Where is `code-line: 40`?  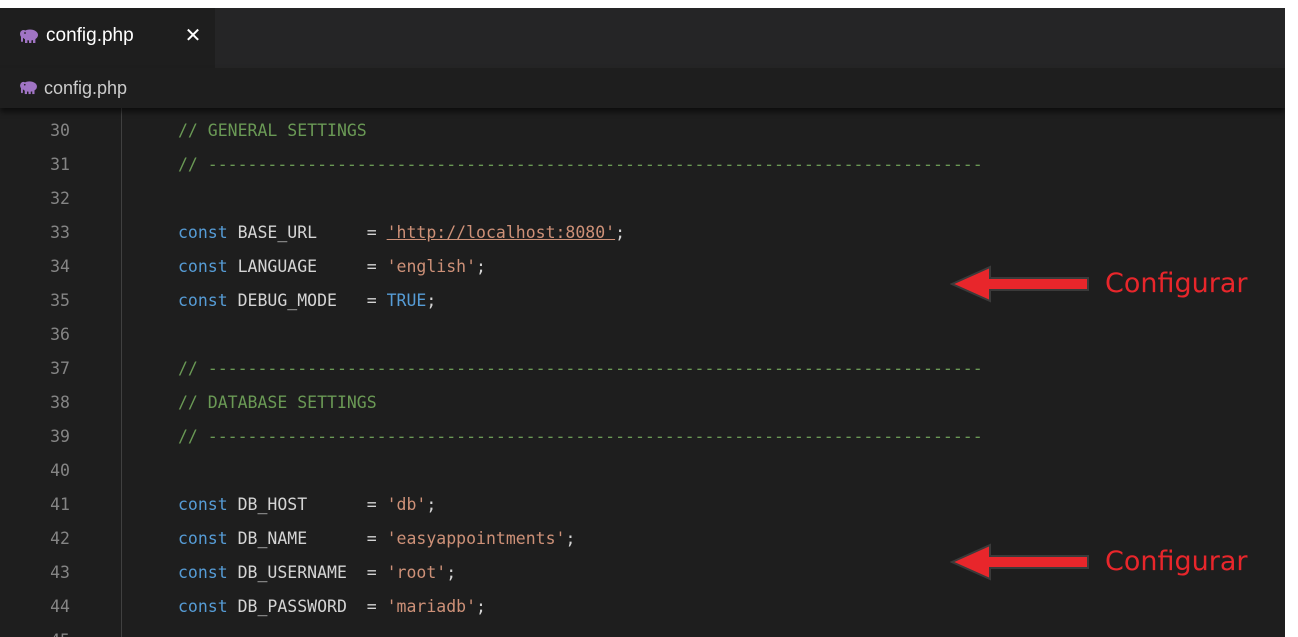
code-line: 40 is located at coordinates (642, 471).